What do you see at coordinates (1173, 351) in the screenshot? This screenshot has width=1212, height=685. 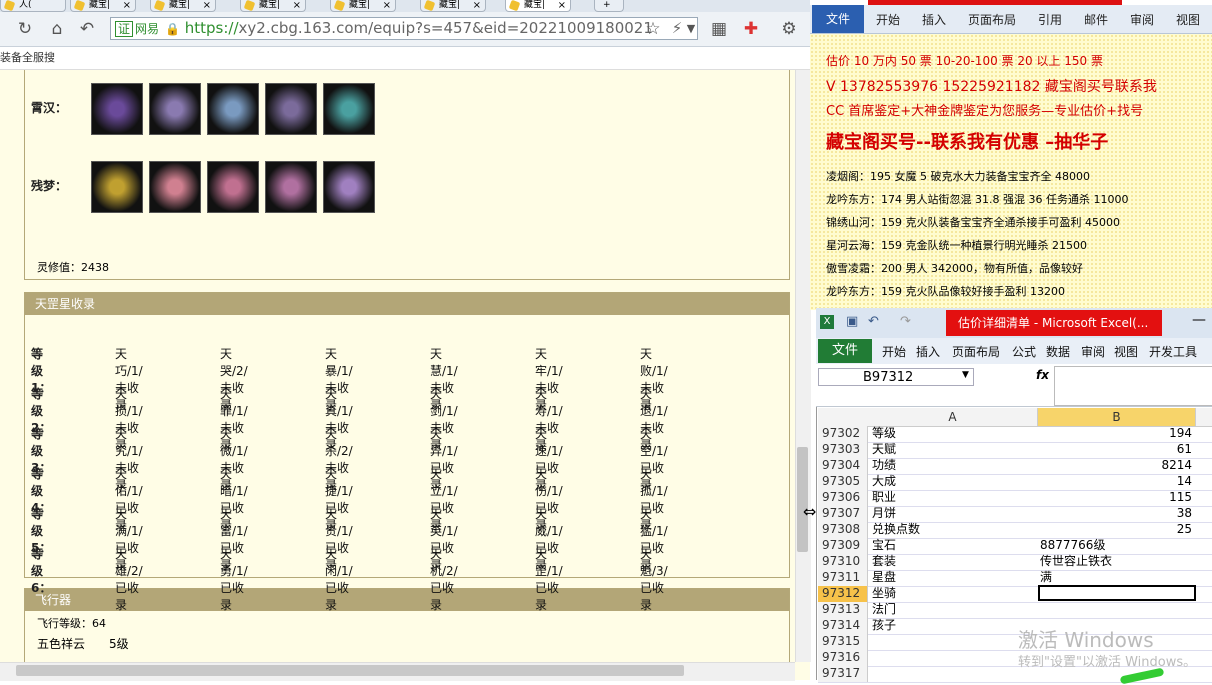 I see `excel-tab: 开发工具` at bounding box center [1173, 351].